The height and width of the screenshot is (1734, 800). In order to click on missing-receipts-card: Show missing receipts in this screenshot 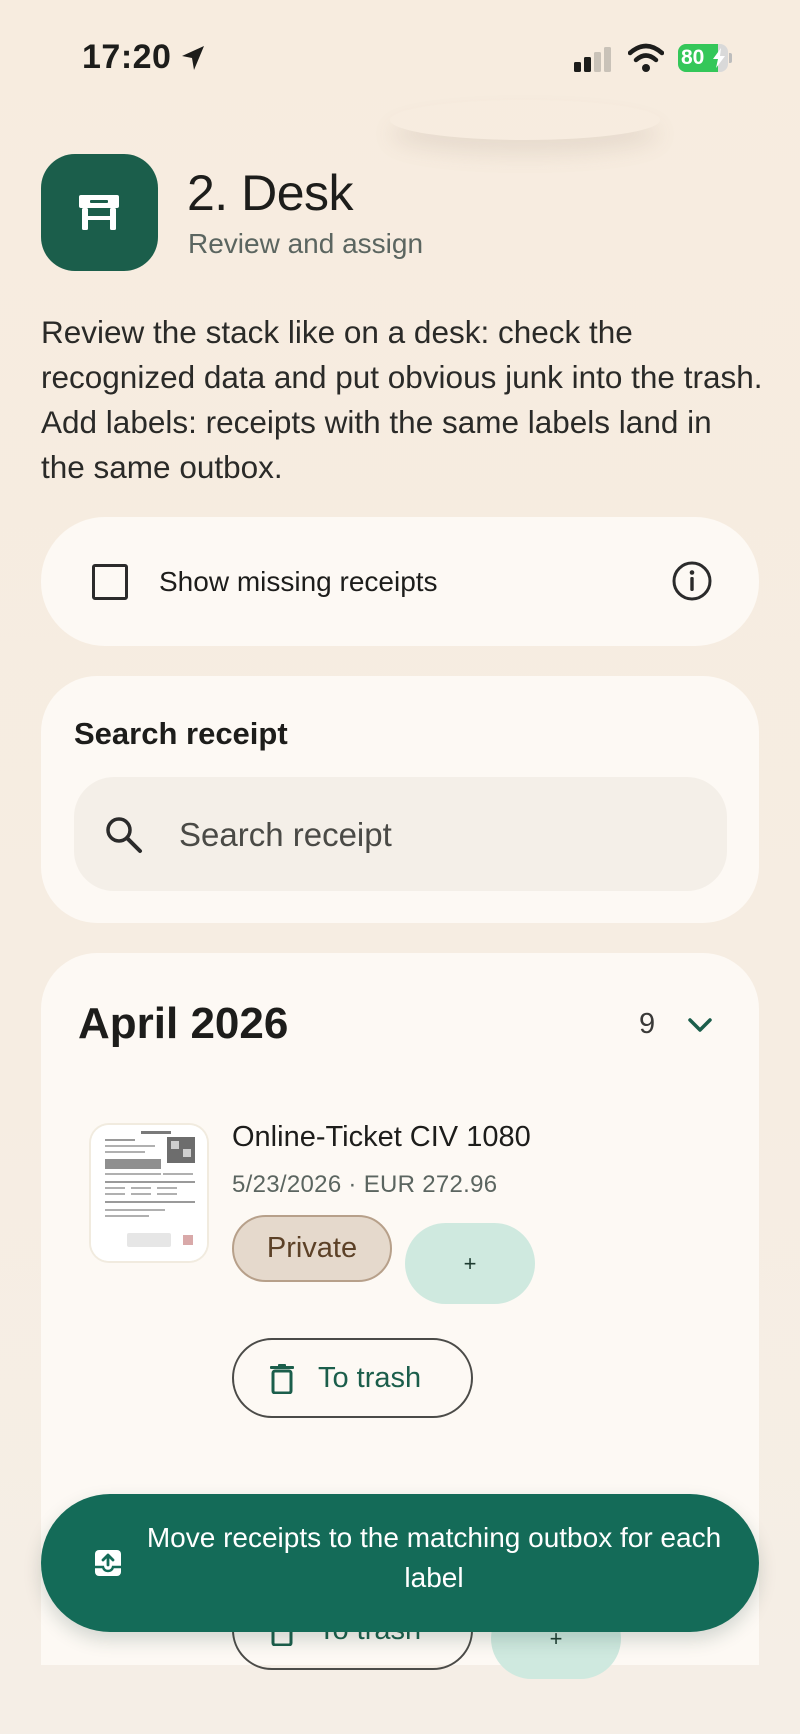, I will do `click(400, 581)`.